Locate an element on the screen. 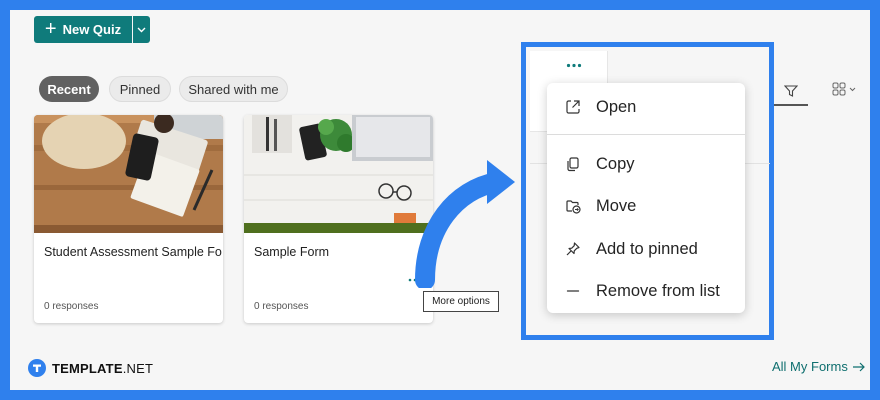  menu-item-label: Add to pinned is located at coordinates (647, 248).